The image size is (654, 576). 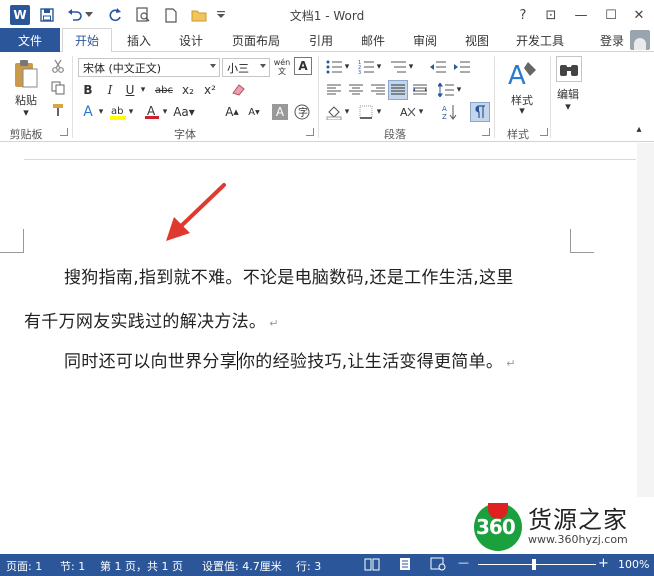 What do you see at coordinates (463, 562) in the screenshot?
I see `zoom-out-button: —` at bounding box center [463, 562].